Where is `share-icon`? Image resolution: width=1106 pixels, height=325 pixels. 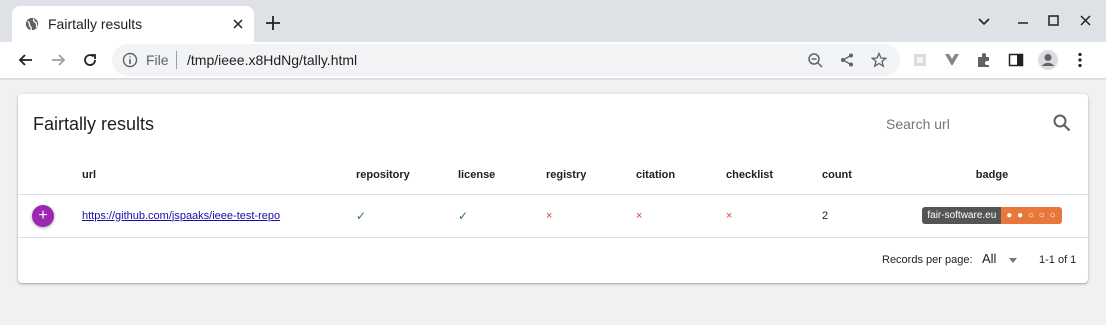
share-icon is located at coordinates (847, 60).